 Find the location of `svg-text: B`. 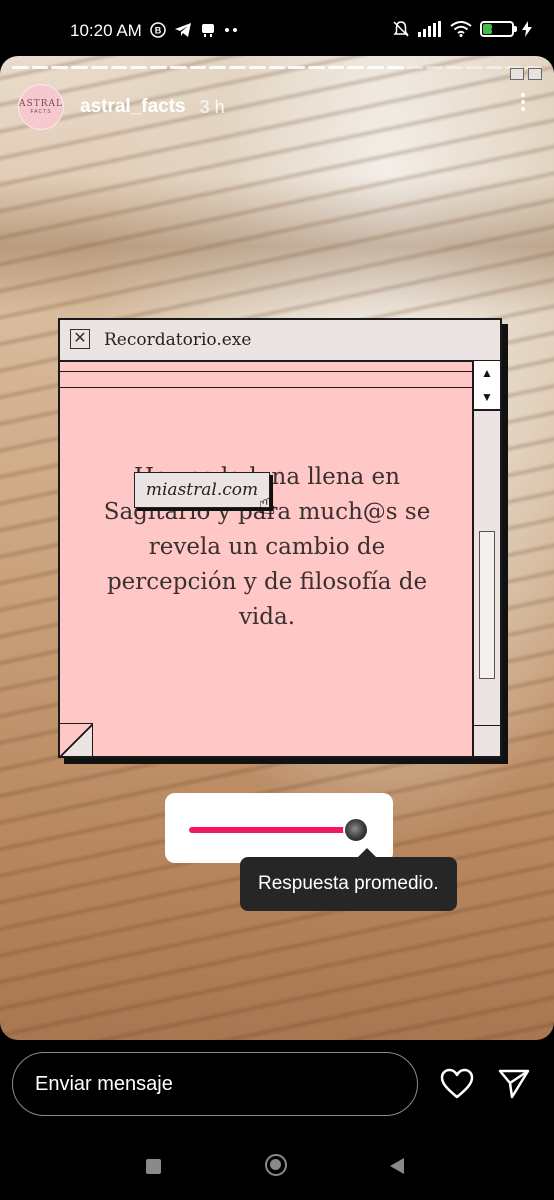

svg-text: B is located at coordinates (158, 31).